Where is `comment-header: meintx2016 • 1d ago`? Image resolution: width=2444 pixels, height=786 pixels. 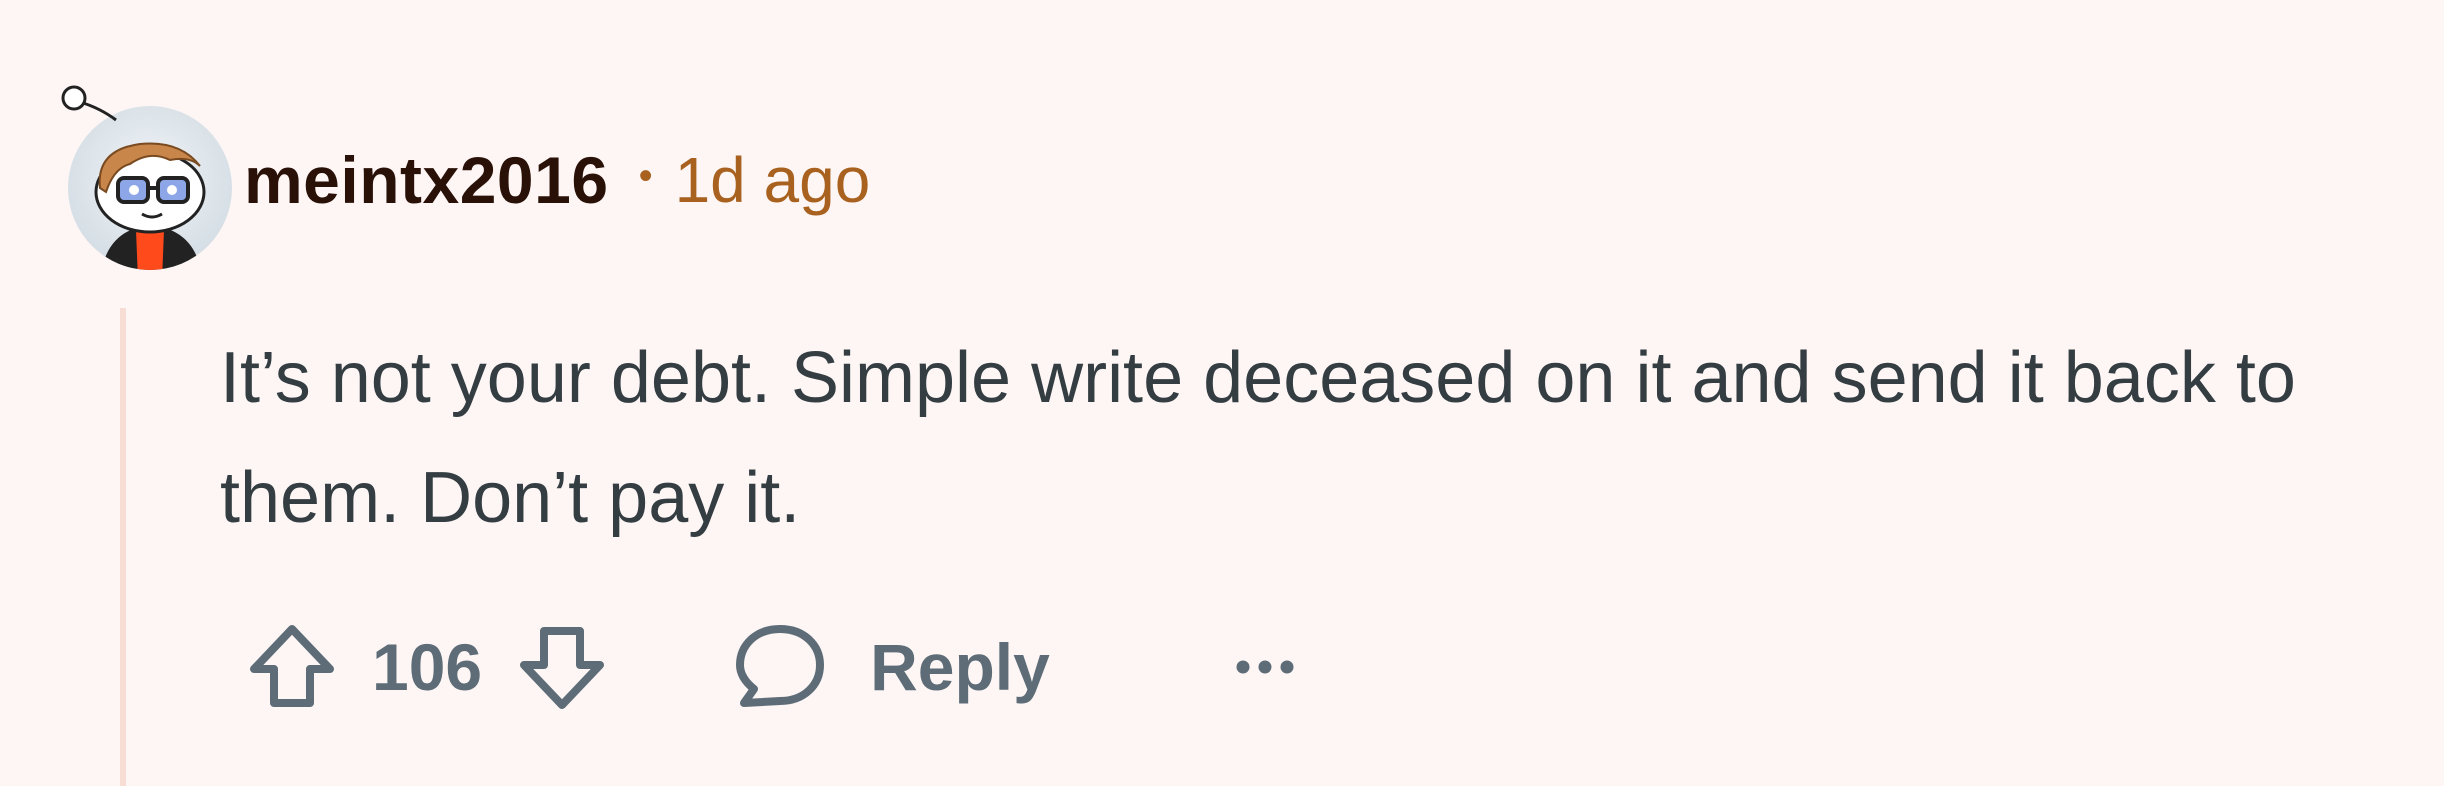 comment-header: meintx2016 • 1d ago is located at coordinates (557, 180).